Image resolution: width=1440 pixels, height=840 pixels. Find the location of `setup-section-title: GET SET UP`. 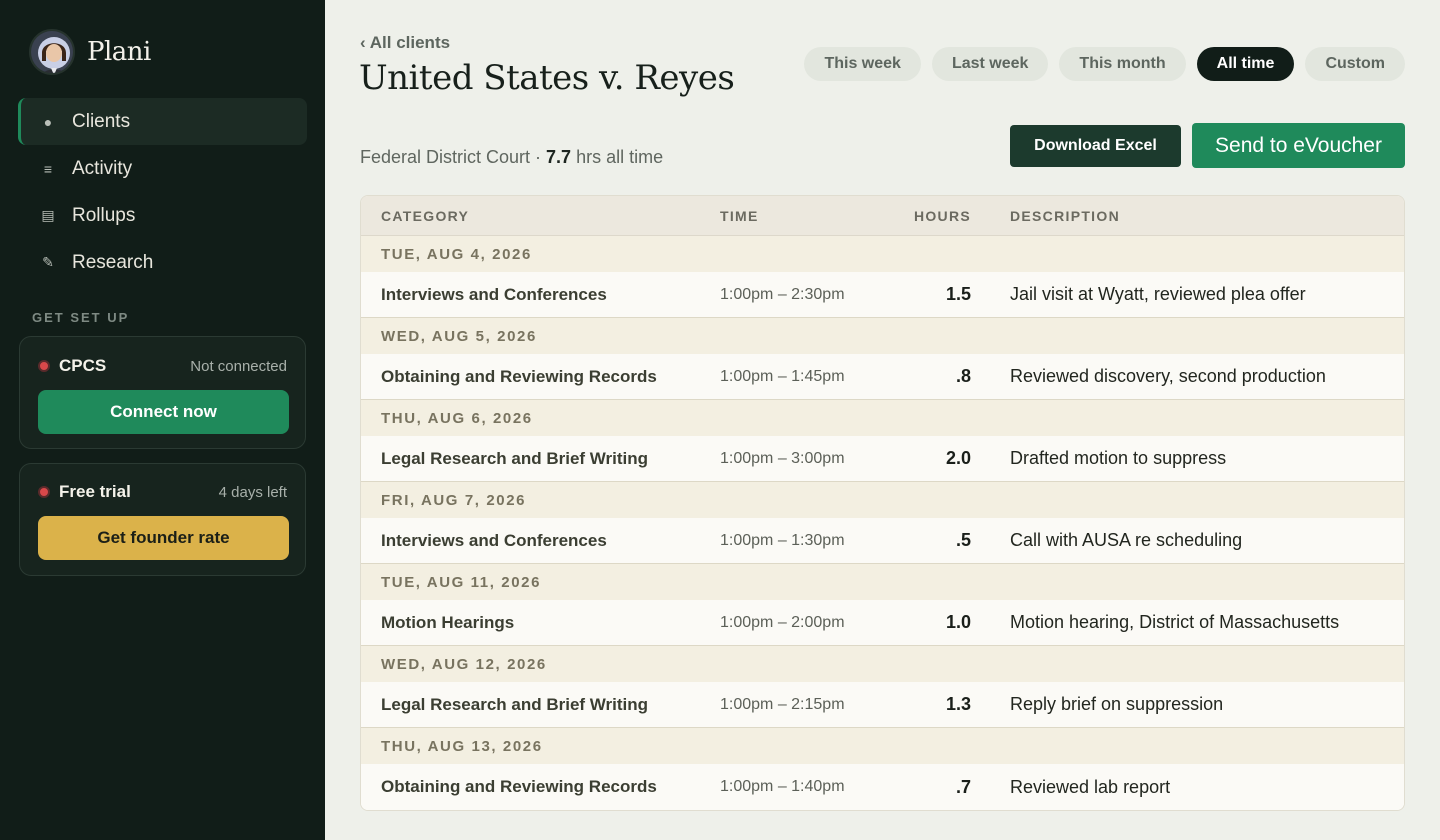

setup-section-title: GET SET UP is located at coordinates (81, 317).